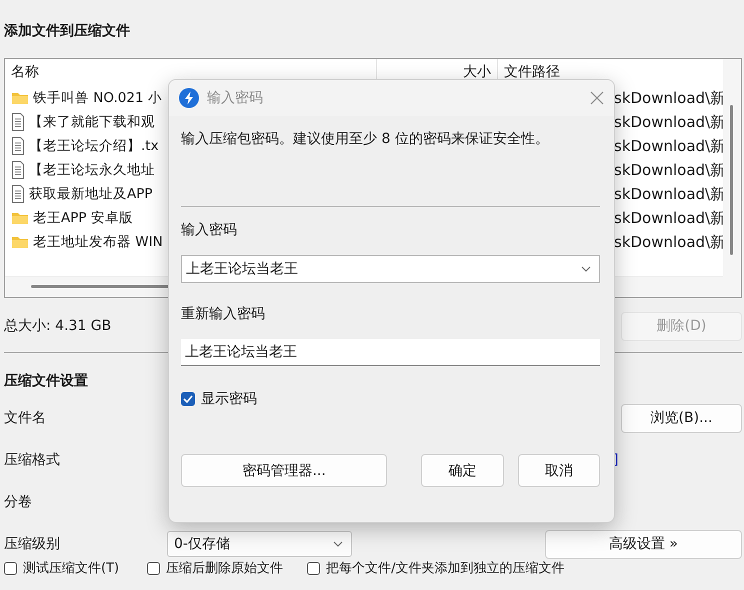 Image resolution: width=744 pixels, height=590 pixels. I want to click on field-label: 压缩级别, so click(32, 544).